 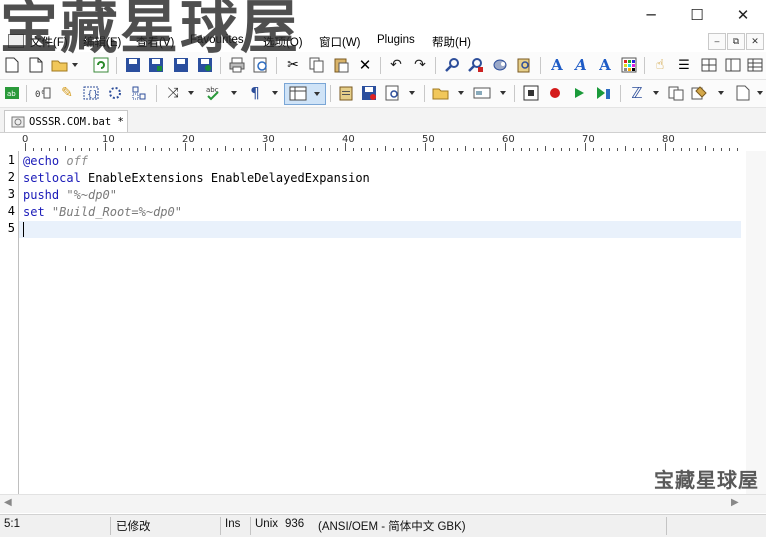 I want to click on macro-play-button, so click(x=579, y=93).